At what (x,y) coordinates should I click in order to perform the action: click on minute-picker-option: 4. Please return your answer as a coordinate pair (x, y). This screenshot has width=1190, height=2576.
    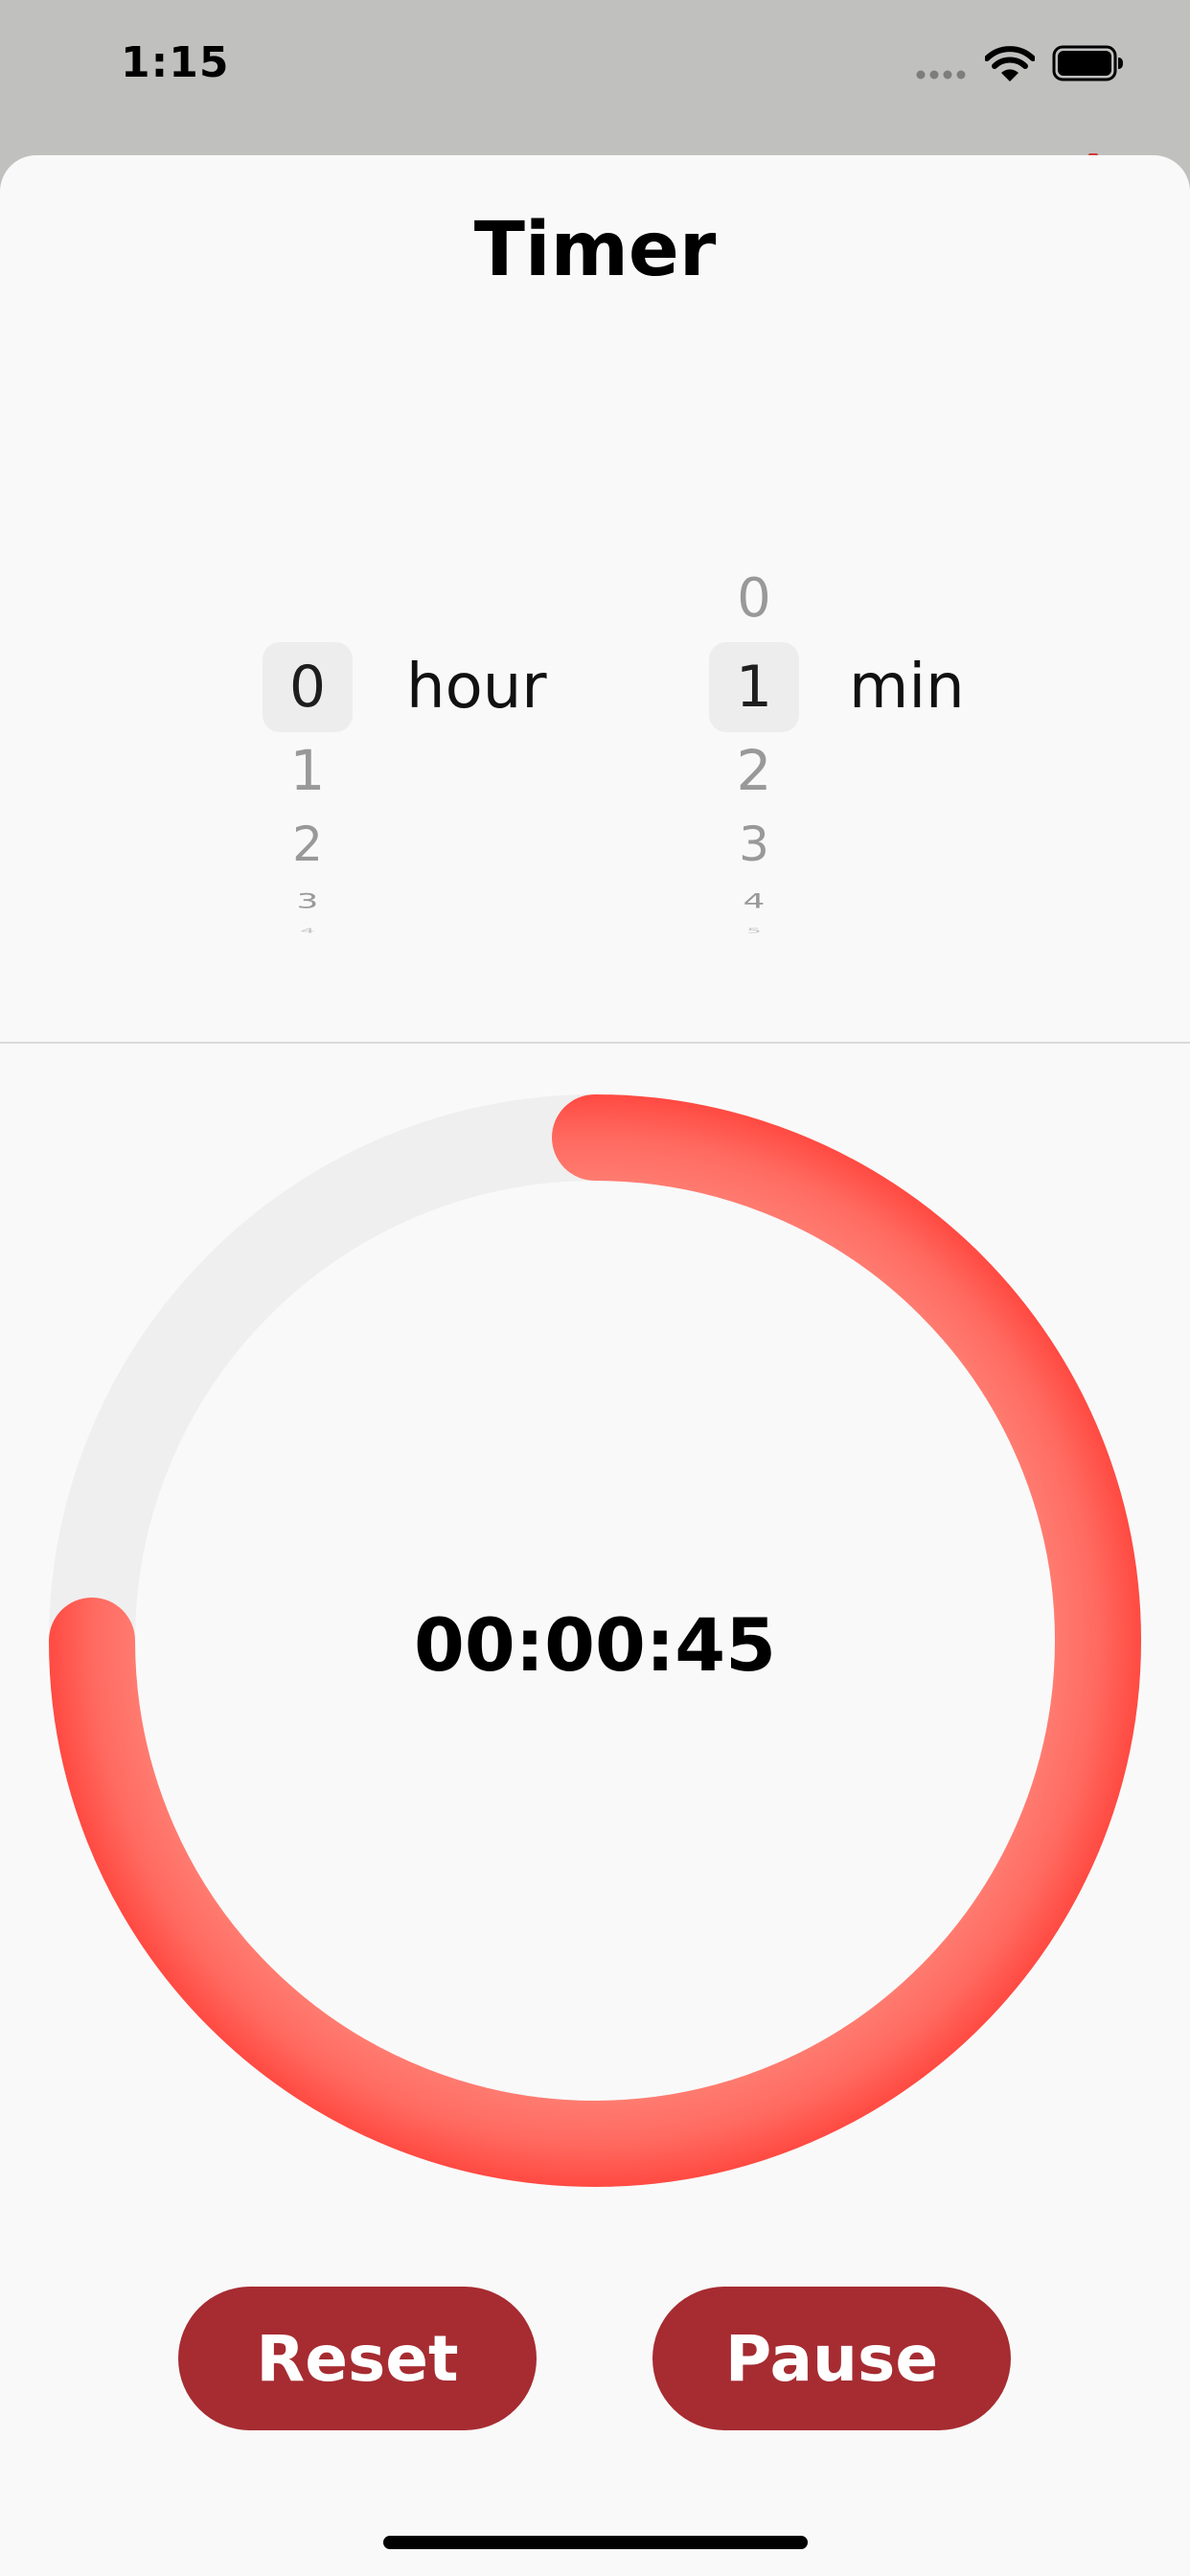
    Looking at the image, I should click on (754, 901).